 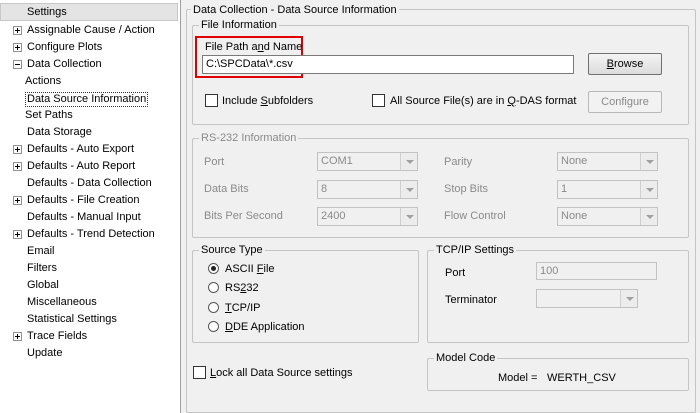 What do you see at coordinates (367, 216) in the screenshot?
I see `bps-select: 2400` at bounding box center [367, 216].